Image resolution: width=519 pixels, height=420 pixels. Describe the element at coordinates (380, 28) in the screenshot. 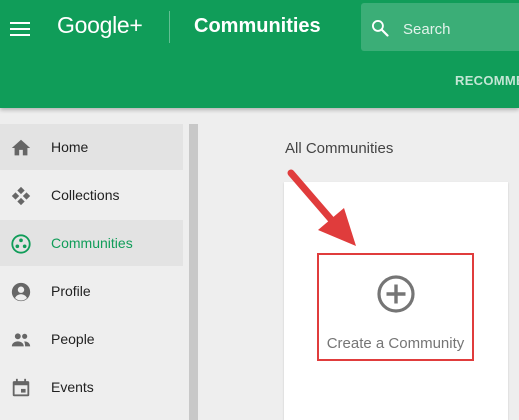

I see `search-icon` at that location.